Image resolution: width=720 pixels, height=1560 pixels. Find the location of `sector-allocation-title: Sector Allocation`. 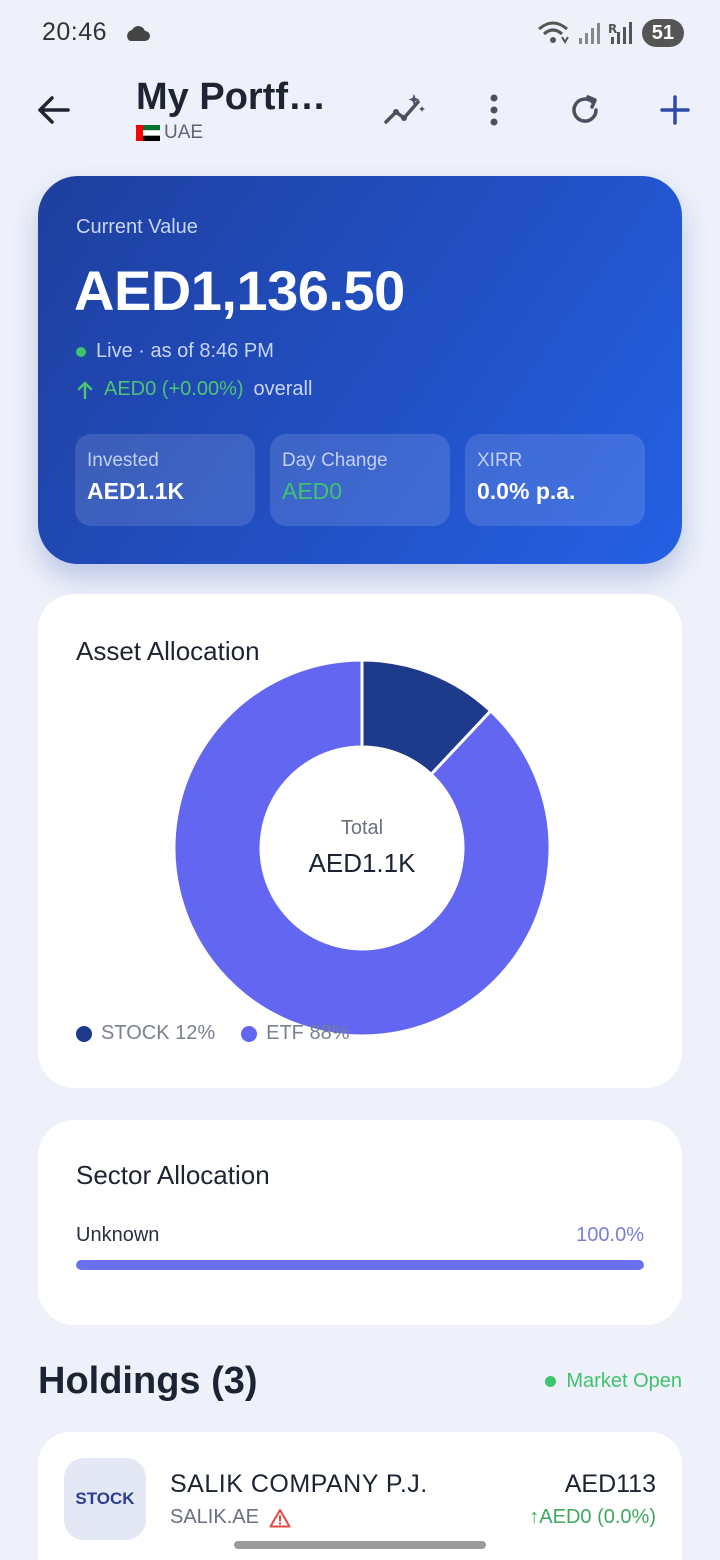

sector-allocation-title: Sector Allocation is located at coordinates (173, 1175).